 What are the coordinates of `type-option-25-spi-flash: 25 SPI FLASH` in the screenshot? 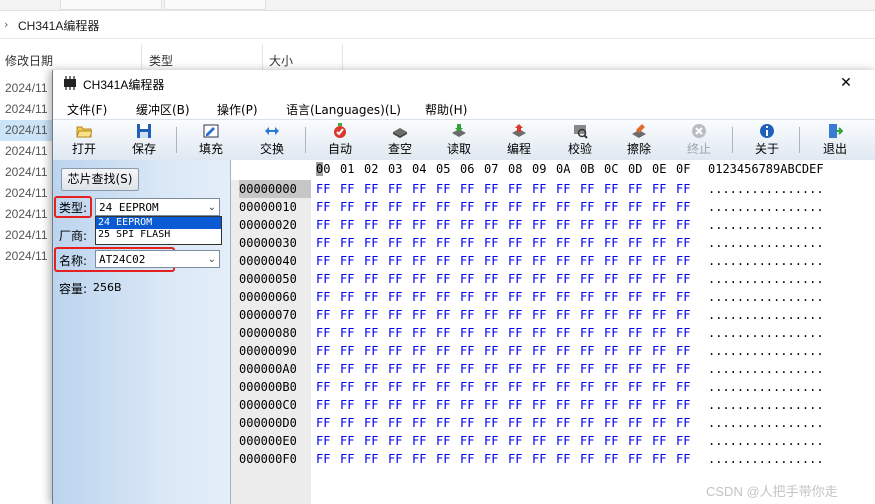 It's located at (158, 235).